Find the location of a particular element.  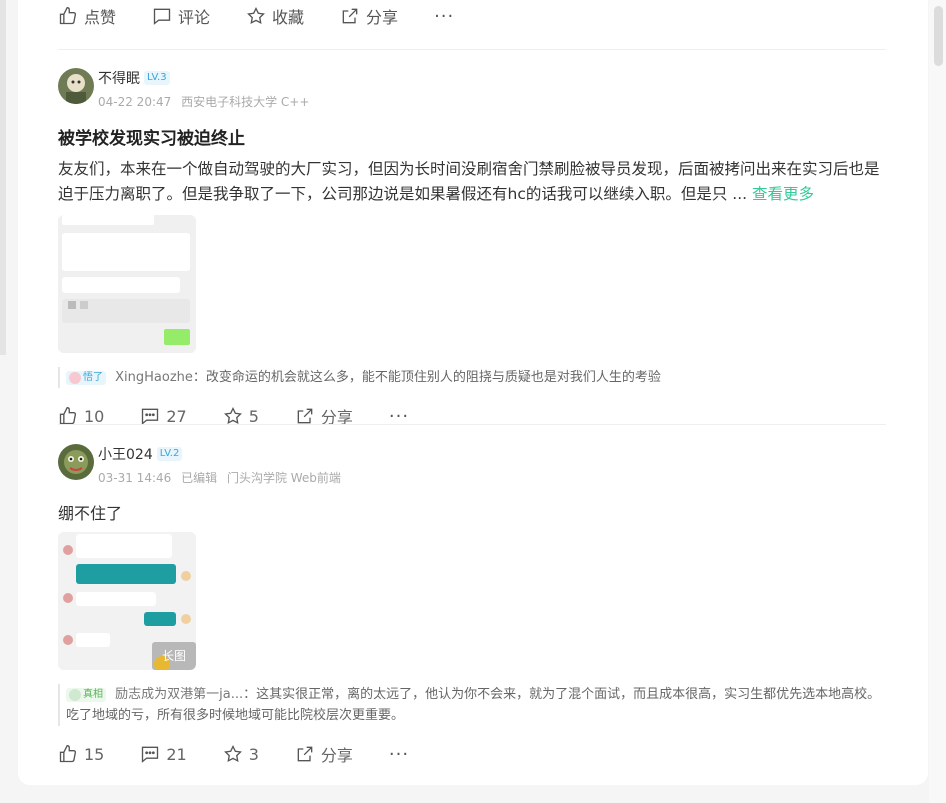

comment-badge: 真相 is located at coordinates (86, 694).